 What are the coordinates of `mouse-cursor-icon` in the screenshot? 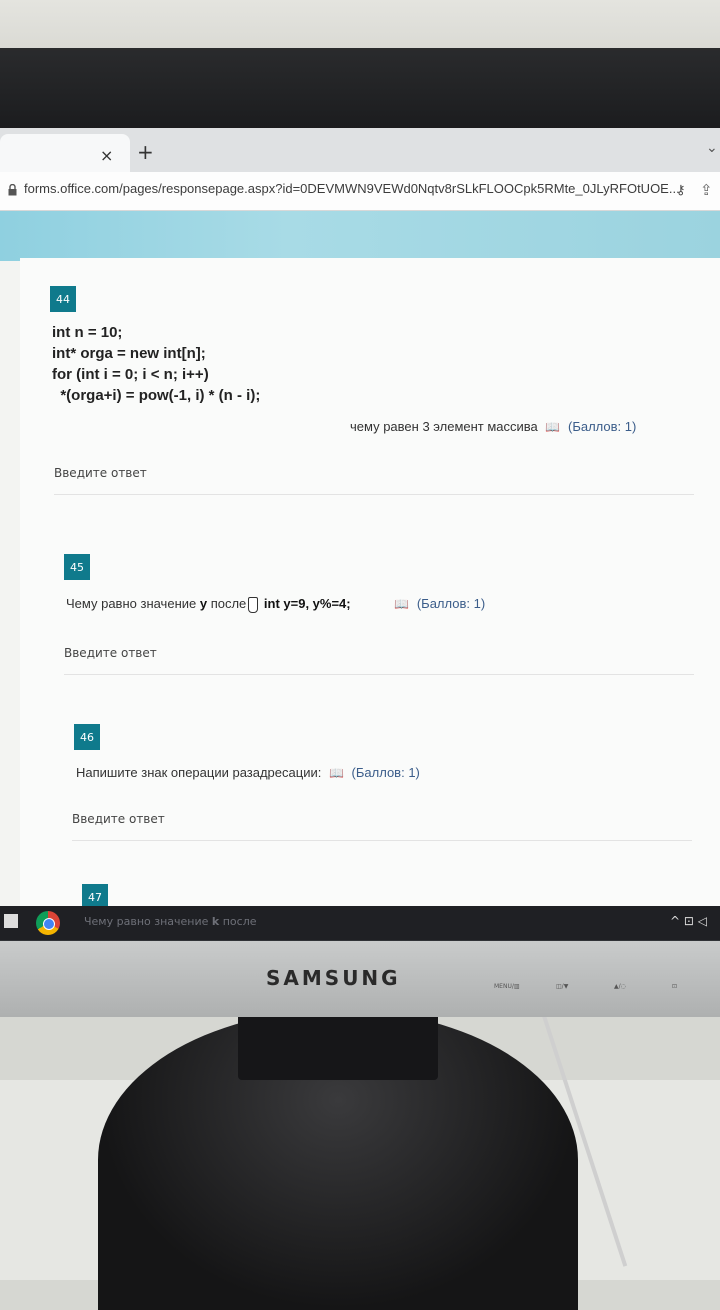 It's located at (253, 604).